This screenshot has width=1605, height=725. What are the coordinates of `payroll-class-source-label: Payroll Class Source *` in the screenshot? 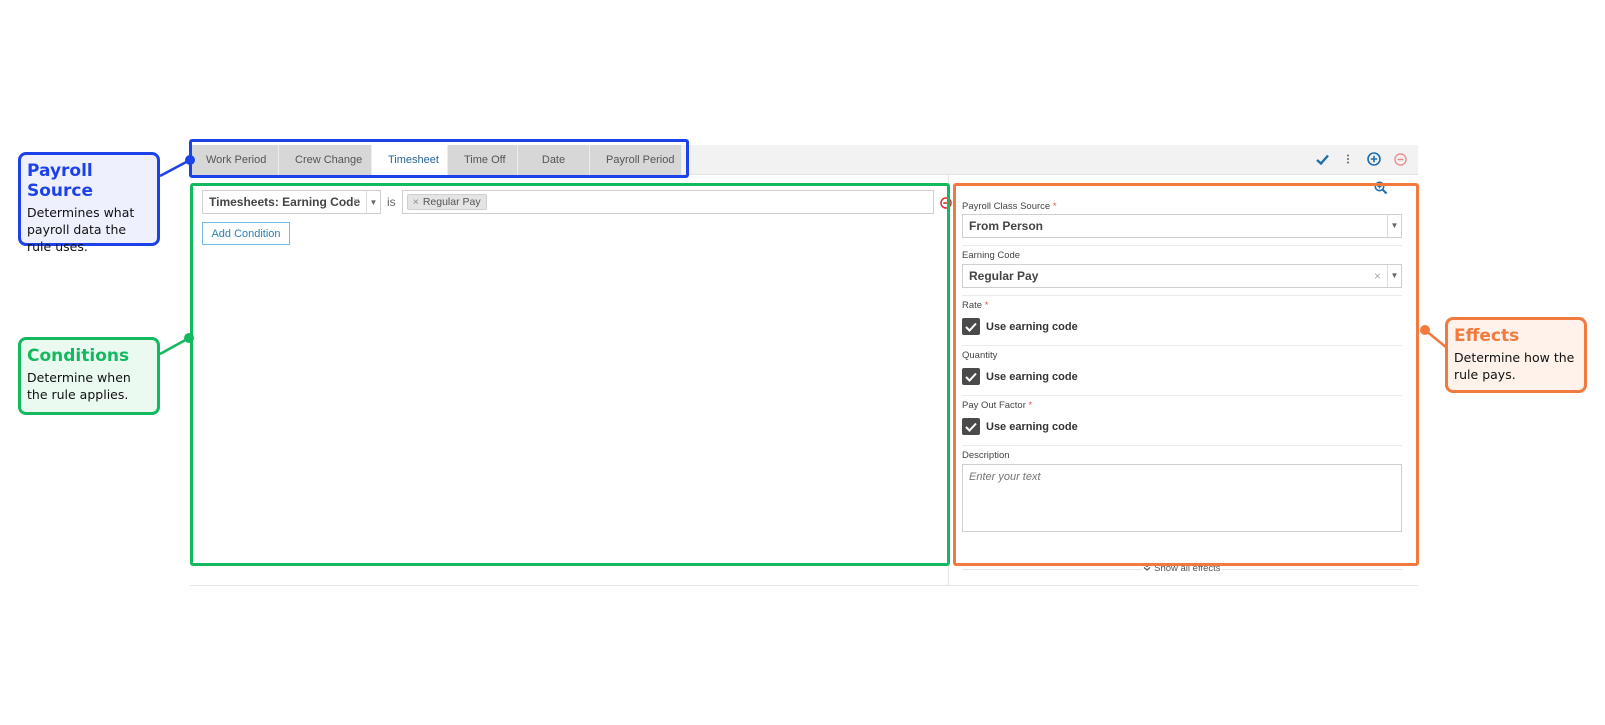 It's located at (1009, 206).